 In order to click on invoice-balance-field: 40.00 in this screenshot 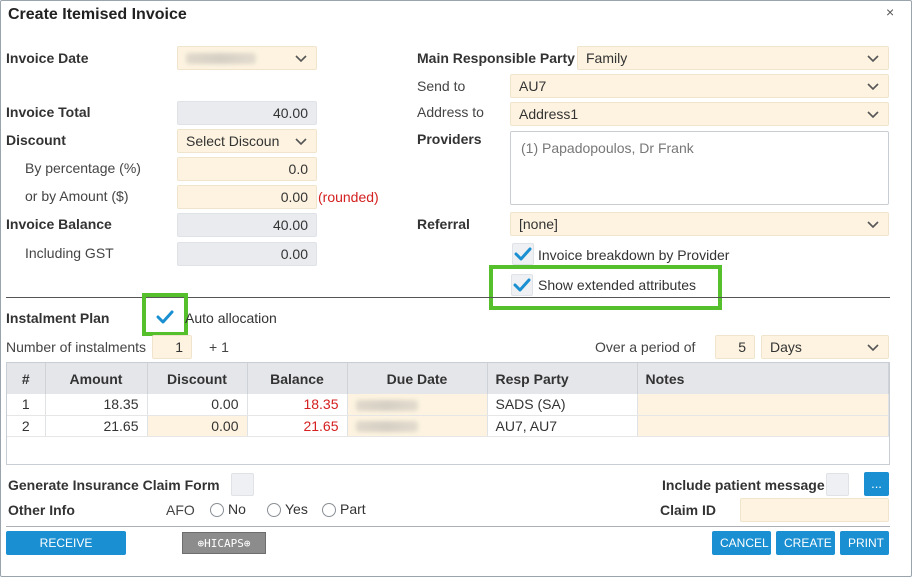, I will do `click(247, 225)`.